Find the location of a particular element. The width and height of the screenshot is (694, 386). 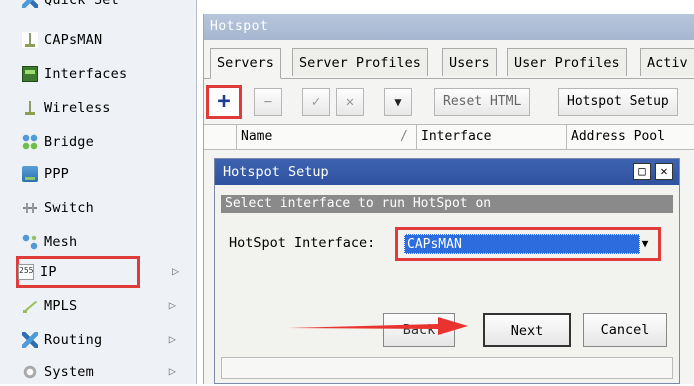

next-button: Next is located at coordinates (527, 330).